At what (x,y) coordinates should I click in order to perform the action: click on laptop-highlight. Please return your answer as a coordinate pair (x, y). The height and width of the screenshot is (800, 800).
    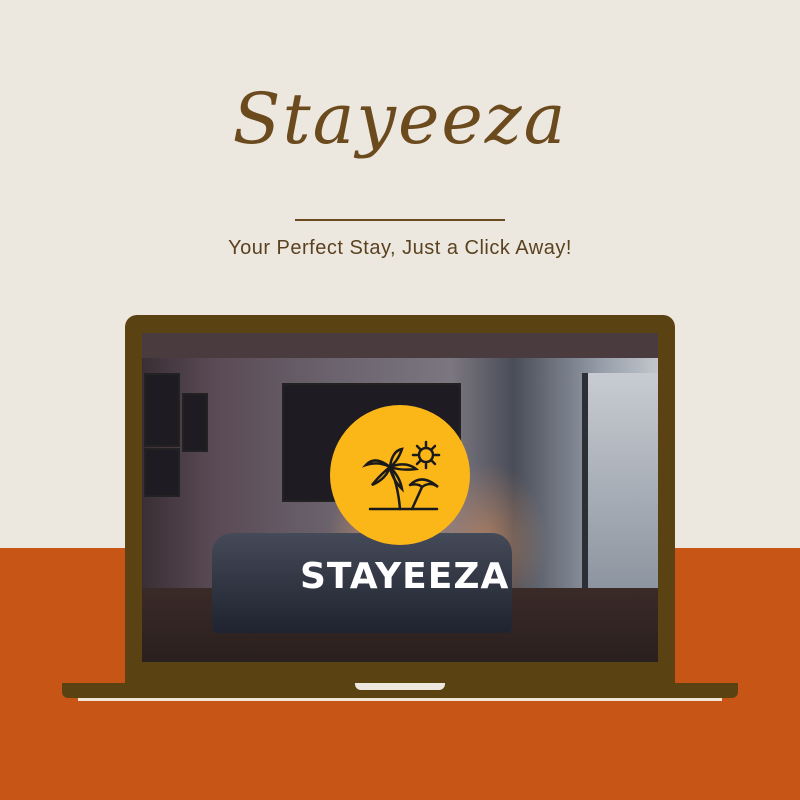
    Looking at the image, I should click on (400, 699).